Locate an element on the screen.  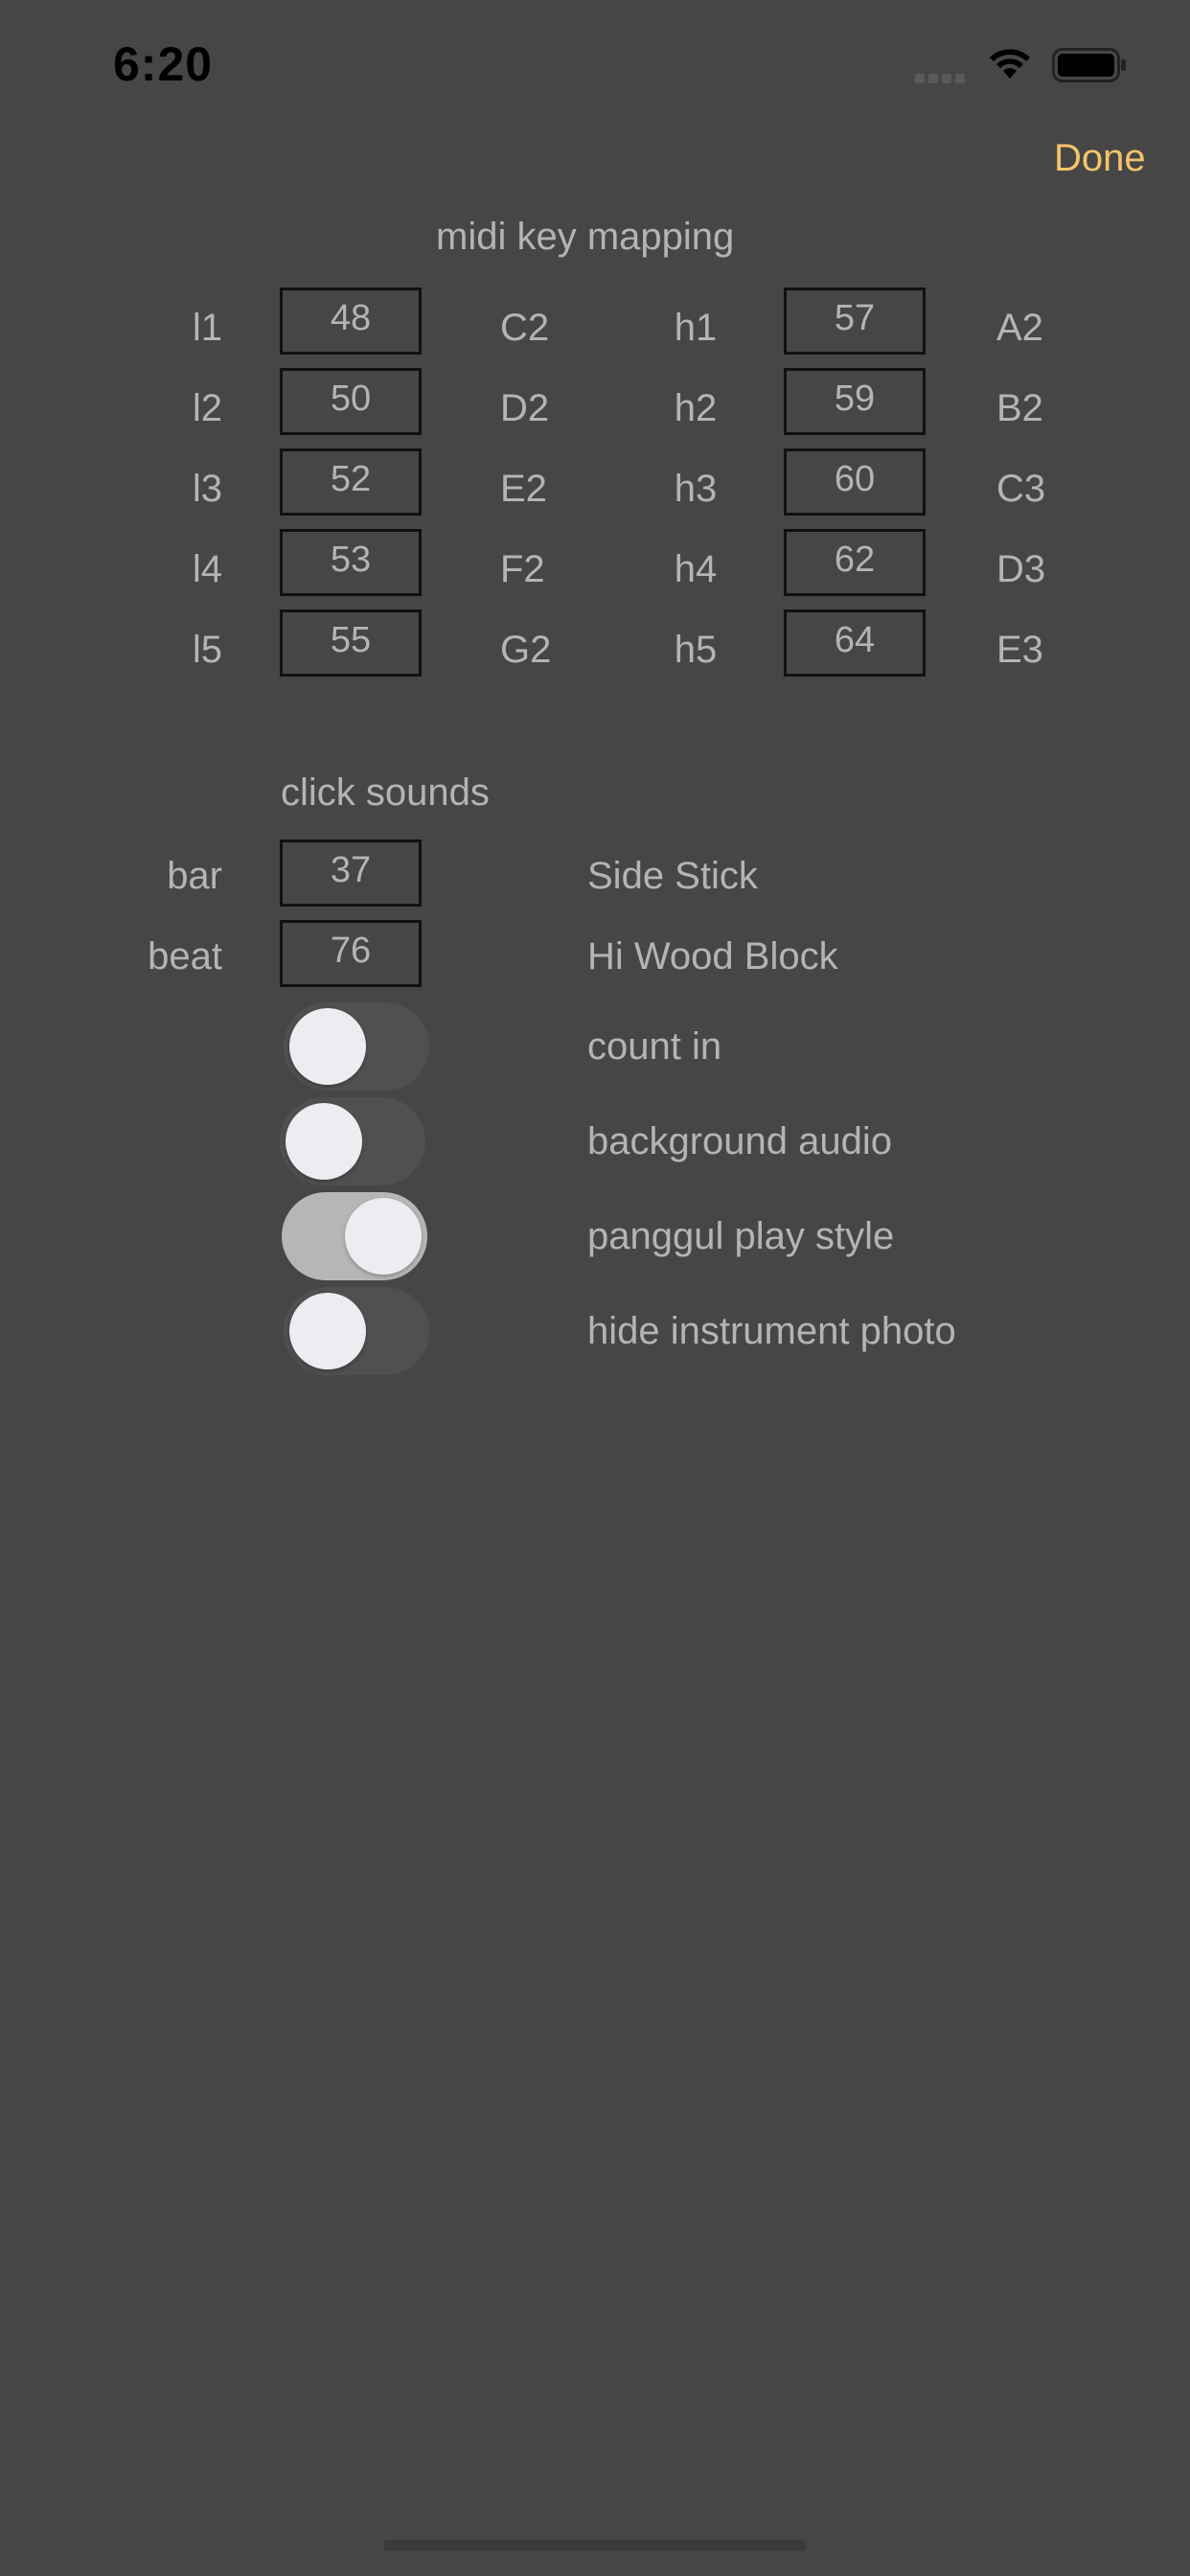
beat-sound-name: Hi Wood Block is located at coordinates (713, 956).